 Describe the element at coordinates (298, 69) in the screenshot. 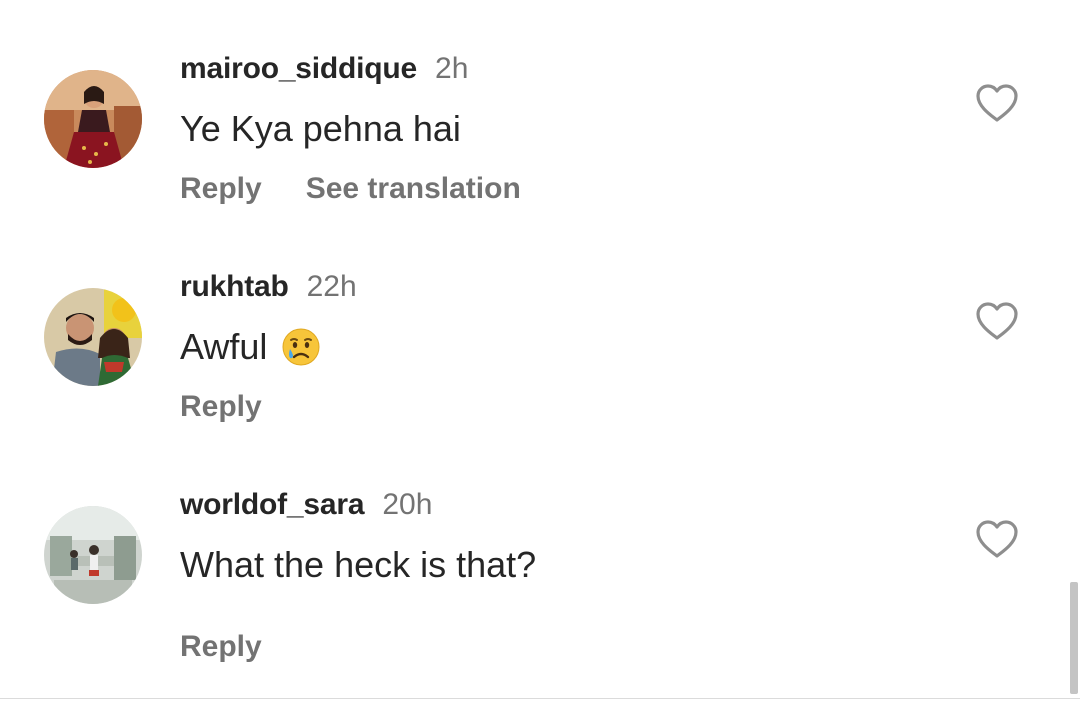

I see `comment-username: mairoo_siddique` at that location.